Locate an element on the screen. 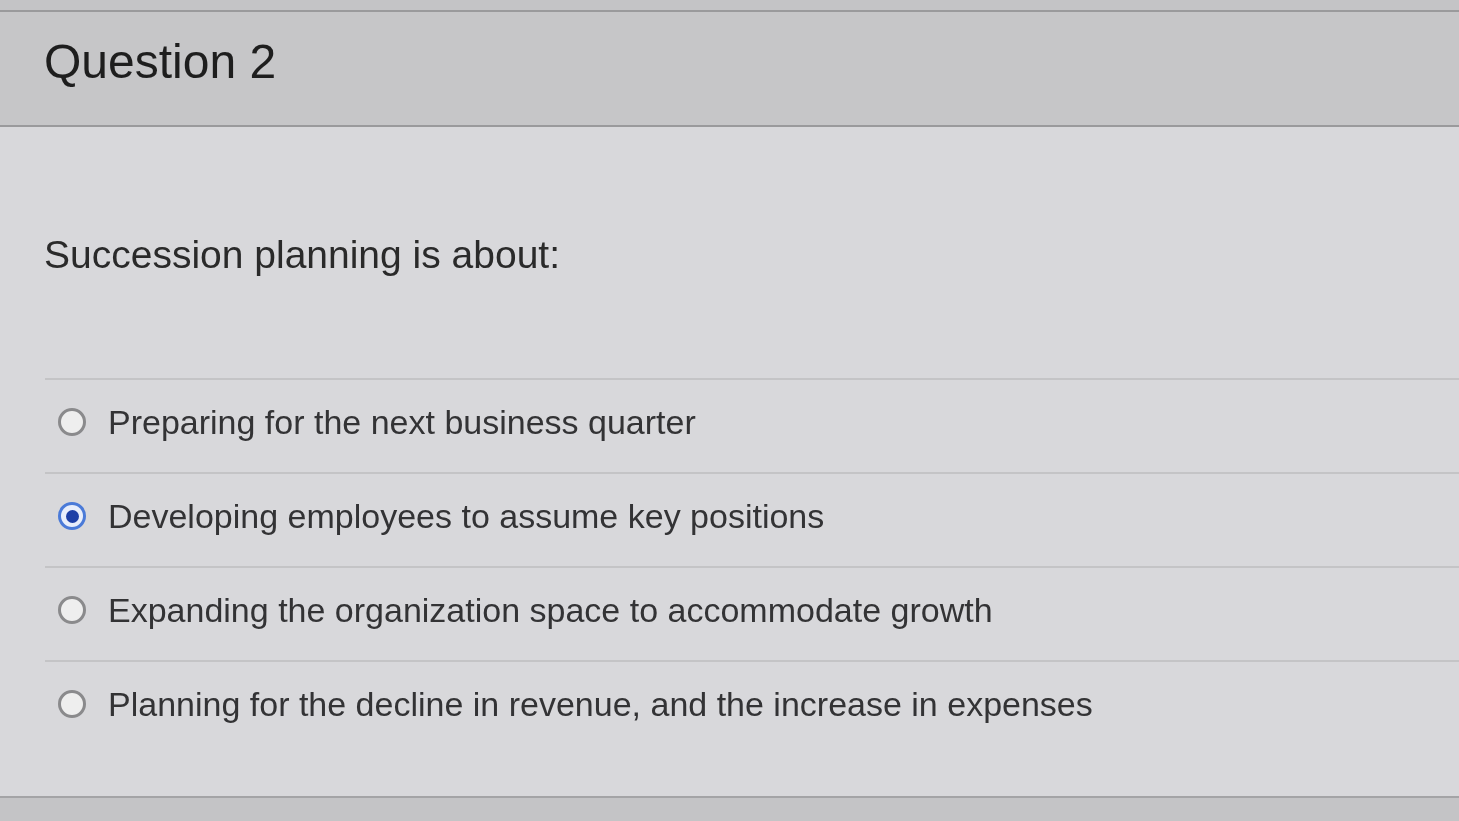 The image size is (1459, 821). question-title: Question 2 is located at coordinates (160, 61).